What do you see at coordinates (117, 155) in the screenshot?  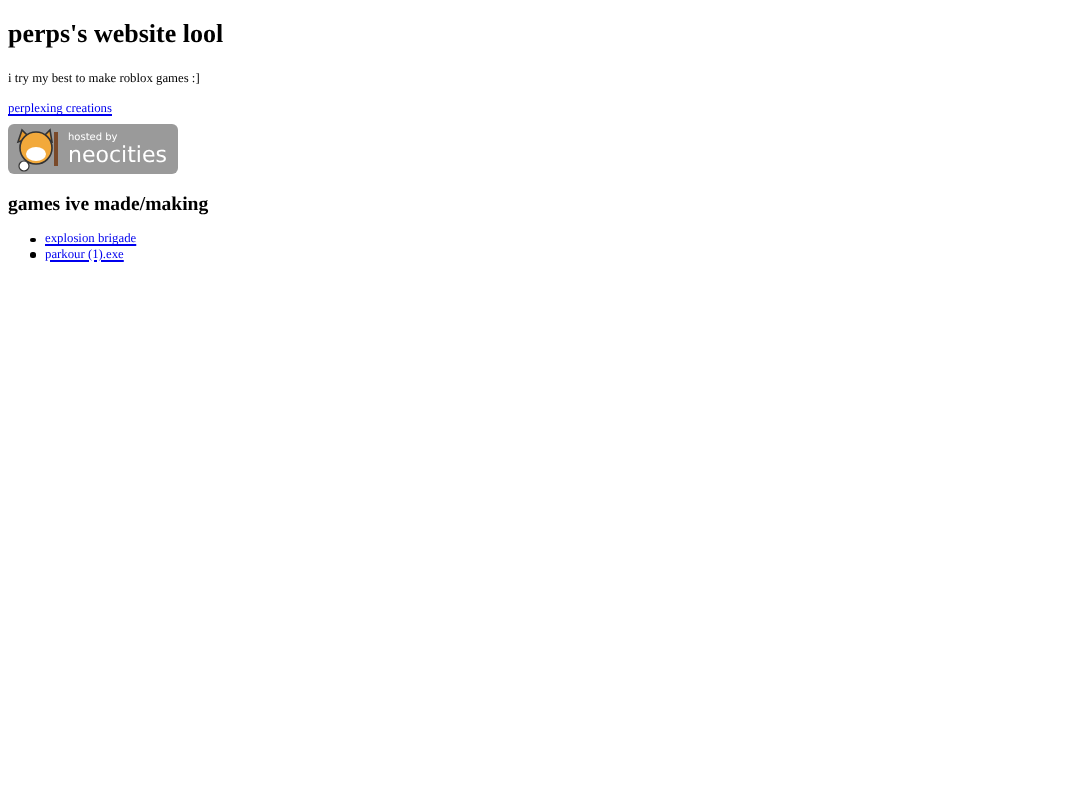 I see `badge-brand: neocities` at bounding box center [117, 155].